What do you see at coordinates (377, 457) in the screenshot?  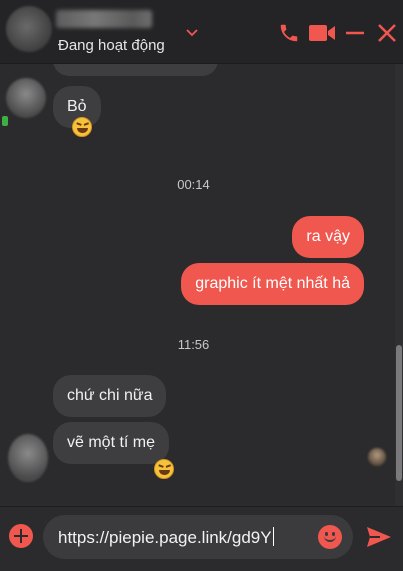 I see `seen-receipt-avatar` at bounding box center [377, 457].